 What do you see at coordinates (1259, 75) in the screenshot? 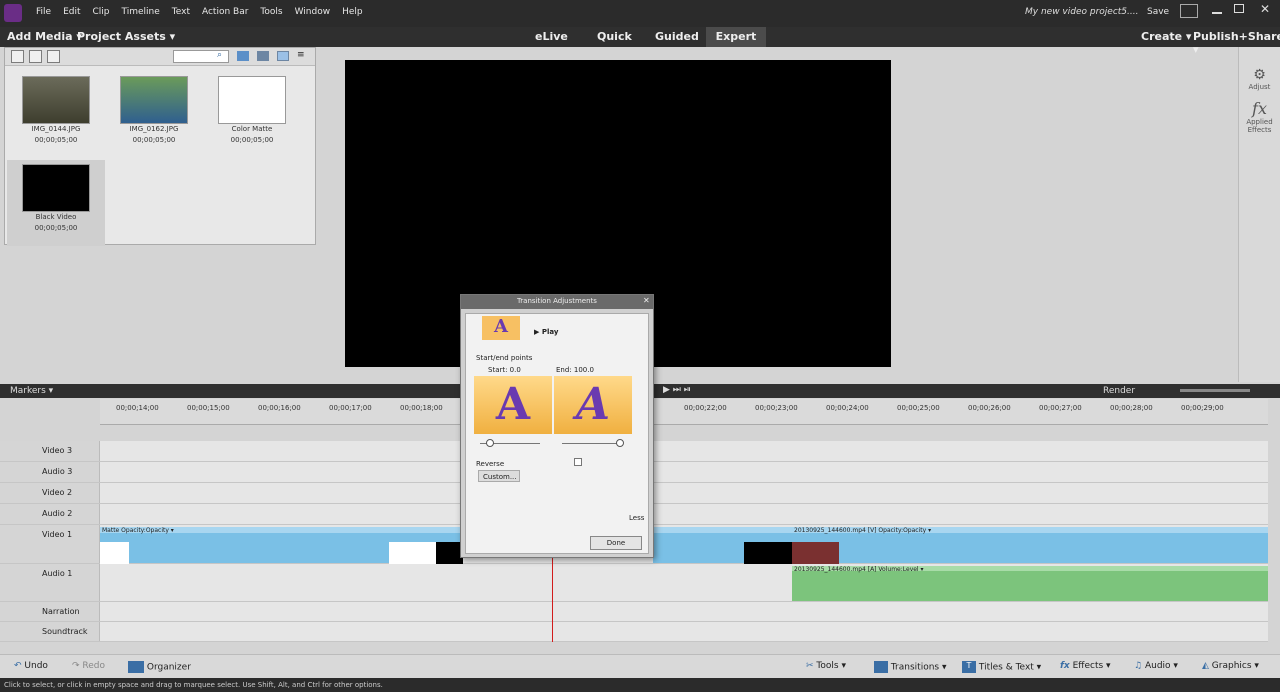
I see `adjust-icon: ⚙` at bounding box center [1259, 75].